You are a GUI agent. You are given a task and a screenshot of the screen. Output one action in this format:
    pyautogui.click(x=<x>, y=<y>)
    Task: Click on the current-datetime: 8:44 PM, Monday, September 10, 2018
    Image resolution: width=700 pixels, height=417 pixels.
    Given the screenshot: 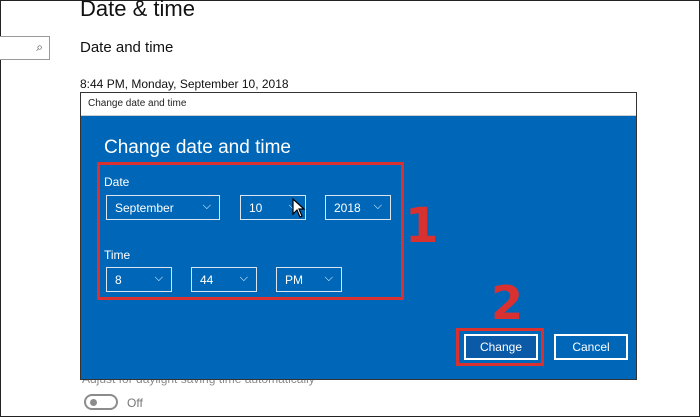 What is the action you would take?
    pyautogui.click(x=184, y=84)
    